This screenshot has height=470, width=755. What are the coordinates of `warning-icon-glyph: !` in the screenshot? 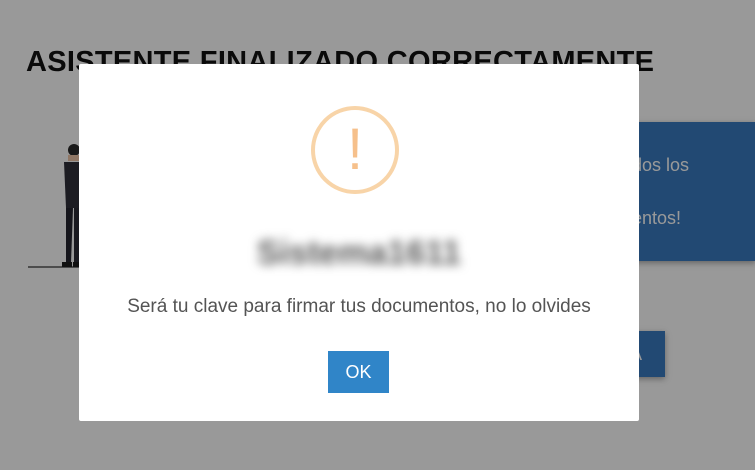 It's located at (355, 149).